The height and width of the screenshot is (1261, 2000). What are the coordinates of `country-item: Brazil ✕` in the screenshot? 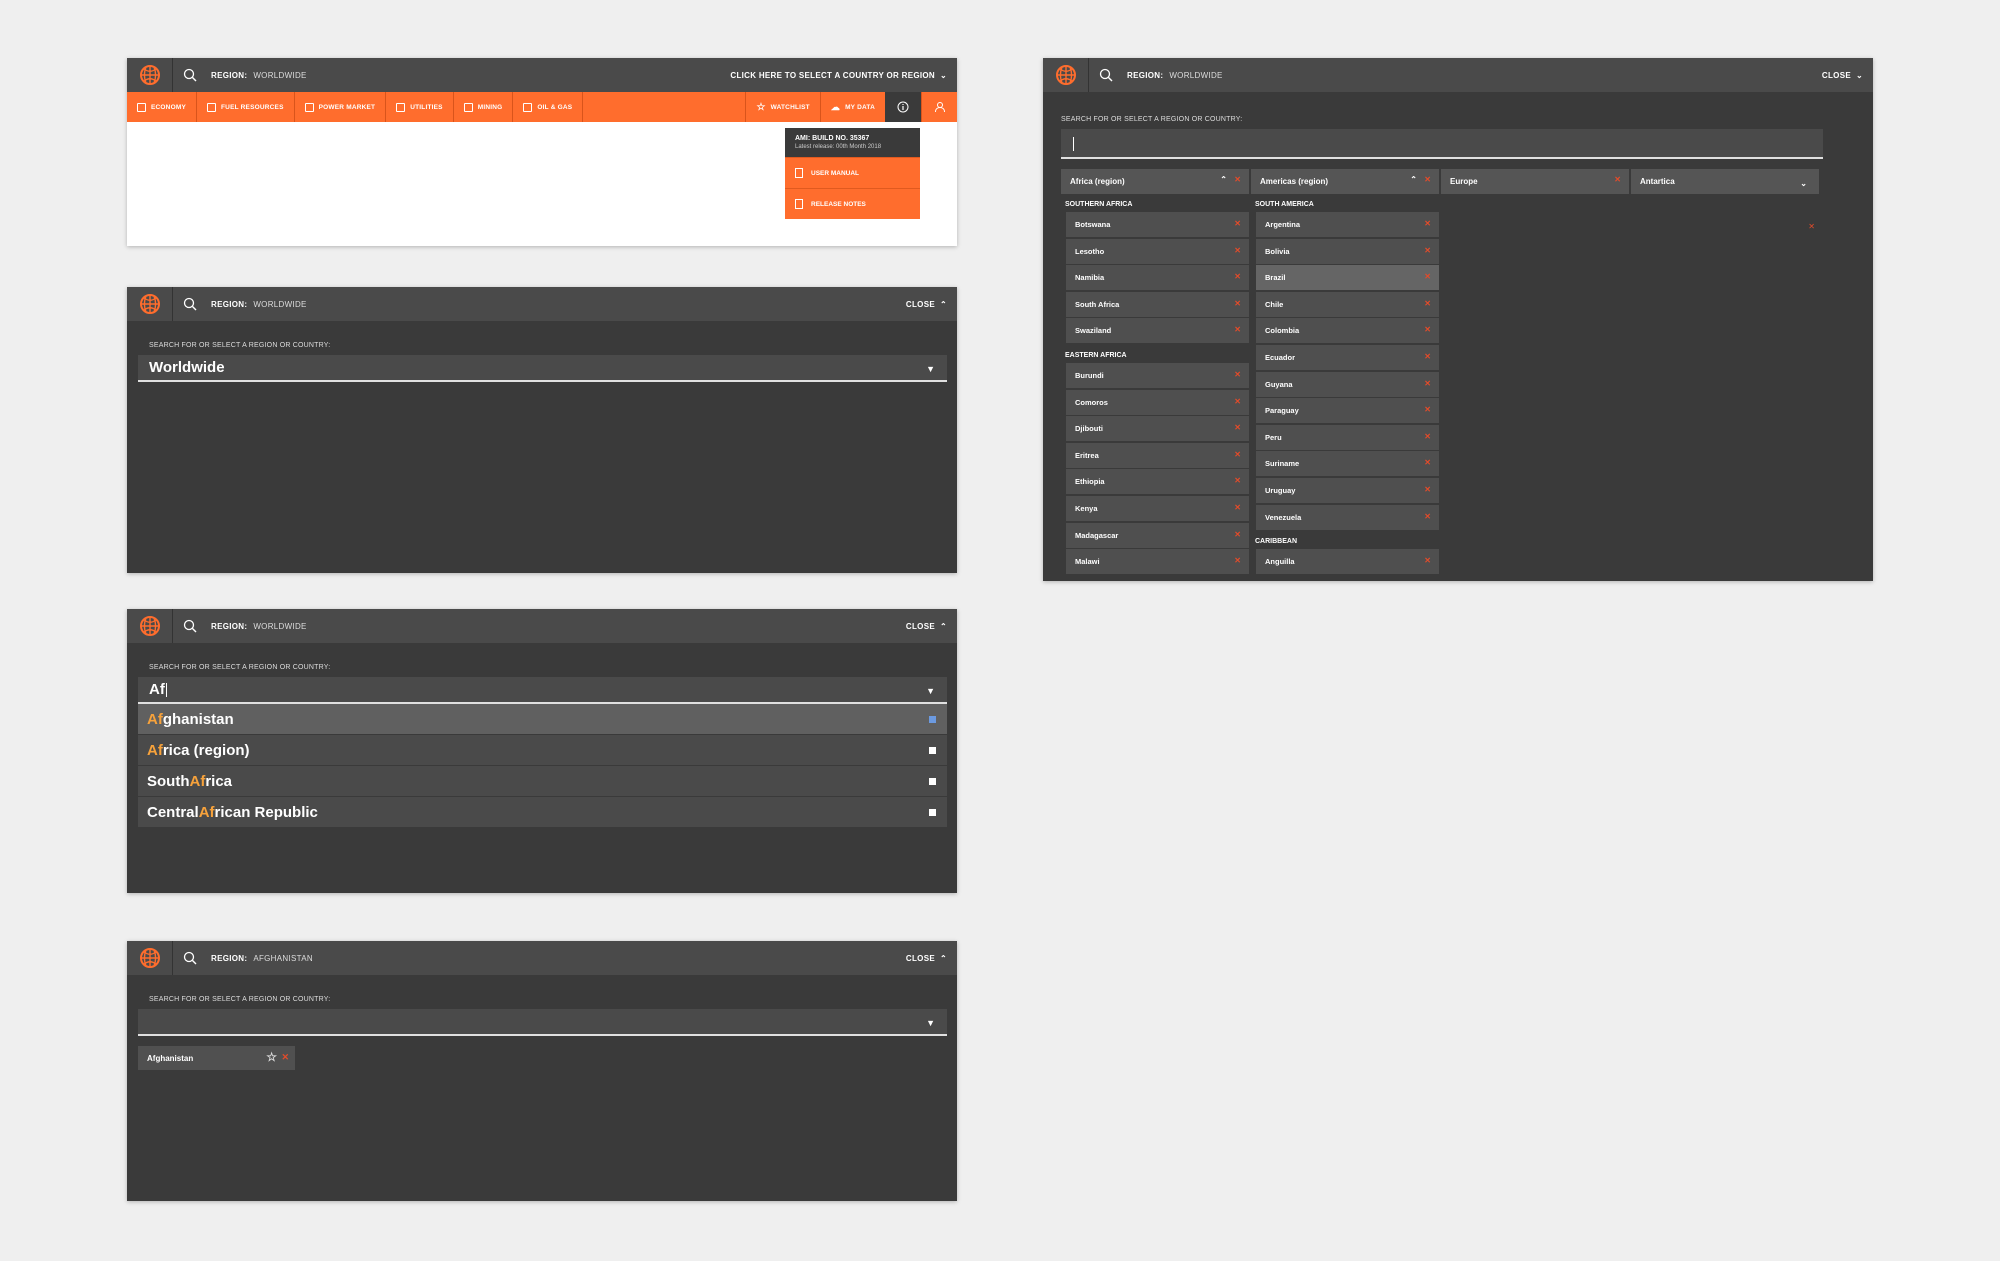 It's located at (1347, 278).